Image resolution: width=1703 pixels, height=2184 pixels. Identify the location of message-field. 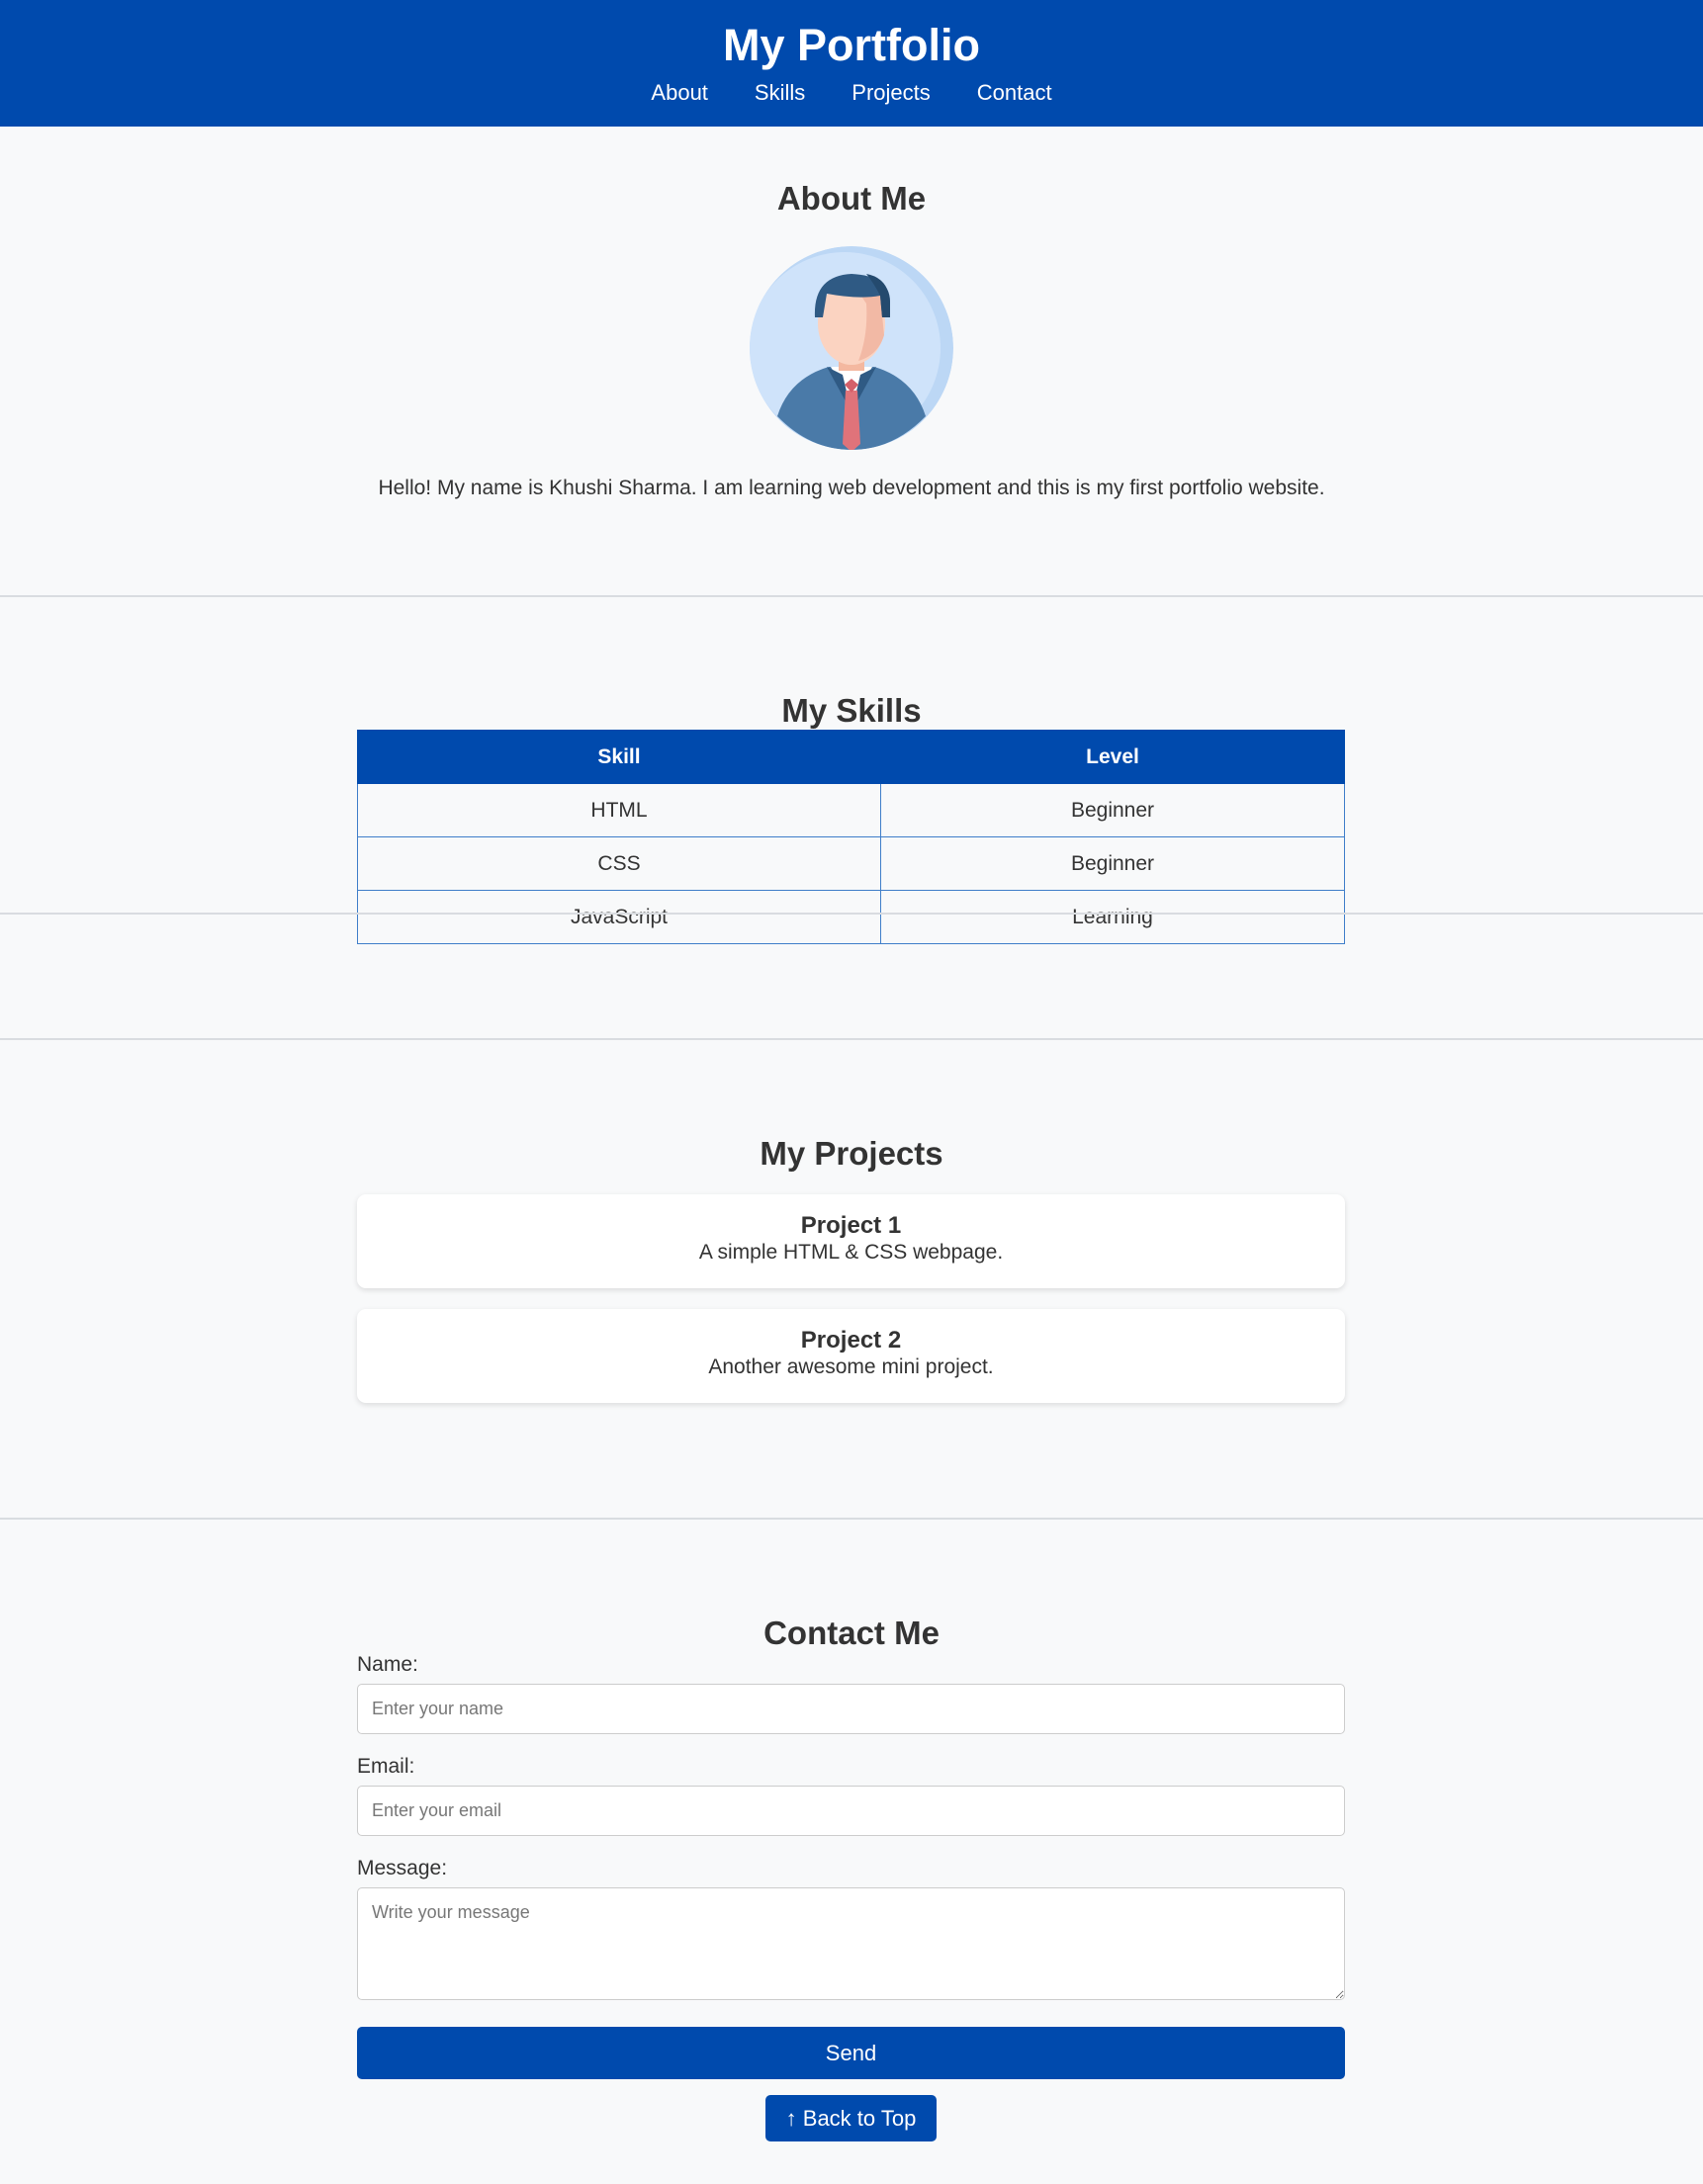
(851, 1943).